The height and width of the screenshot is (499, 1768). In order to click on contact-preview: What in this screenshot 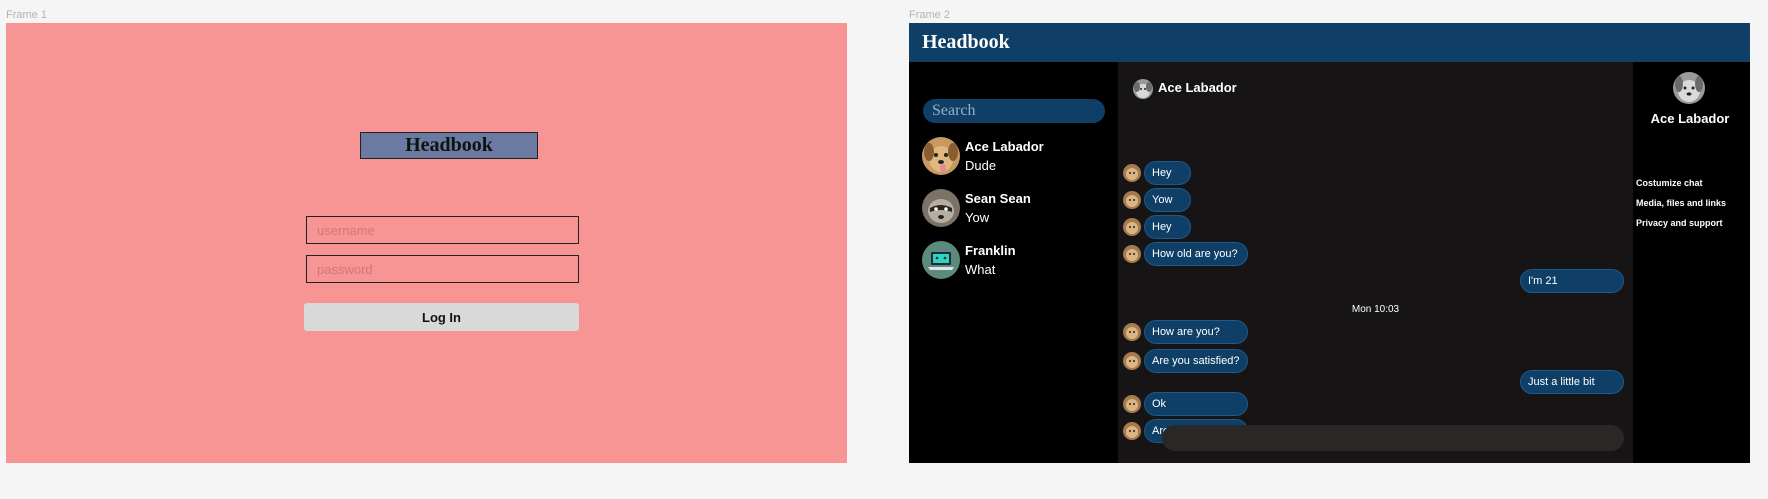, I will do `click(980, 269)`.